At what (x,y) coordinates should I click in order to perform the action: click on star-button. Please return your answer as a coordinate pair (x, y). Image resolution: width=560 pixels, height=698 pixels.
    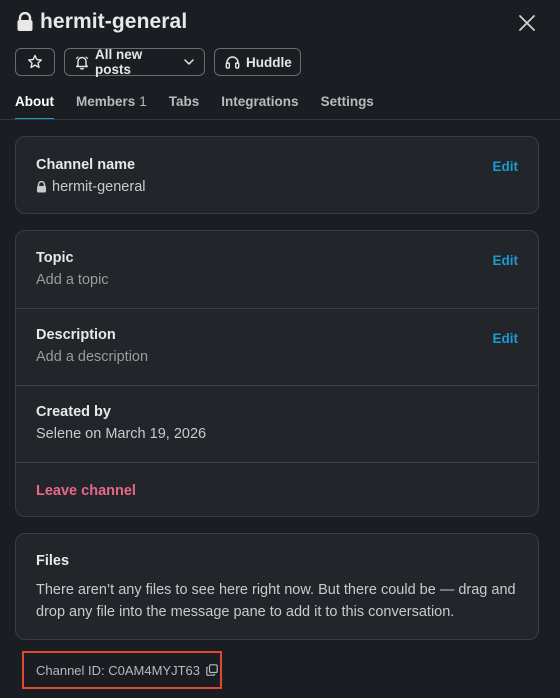
    Looking at the image, I should click on (35, 62).